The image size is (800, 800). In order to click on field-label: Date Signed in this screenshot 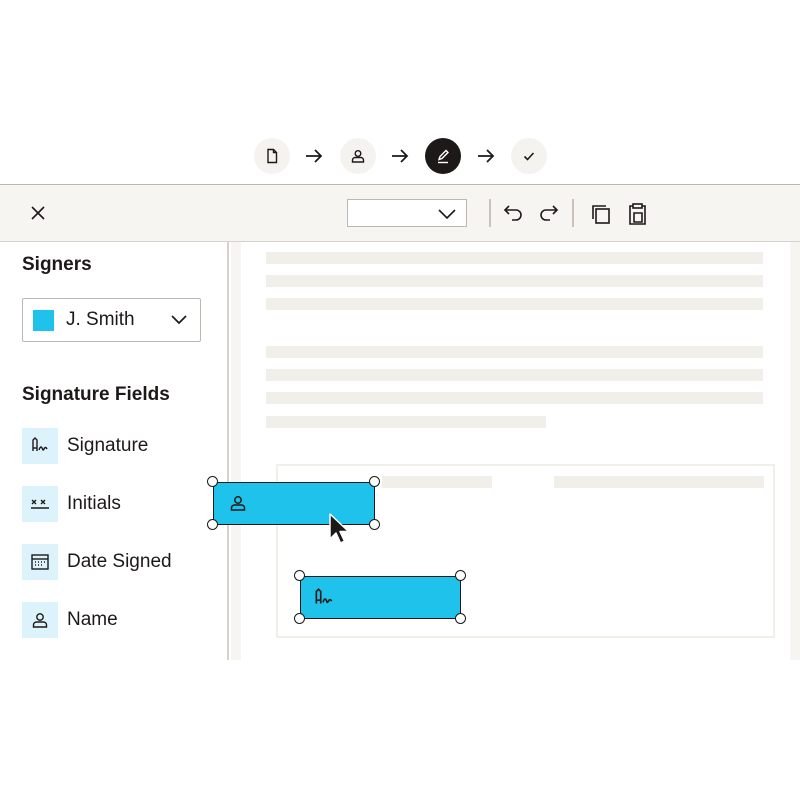, I will do `click(119, 561)`.